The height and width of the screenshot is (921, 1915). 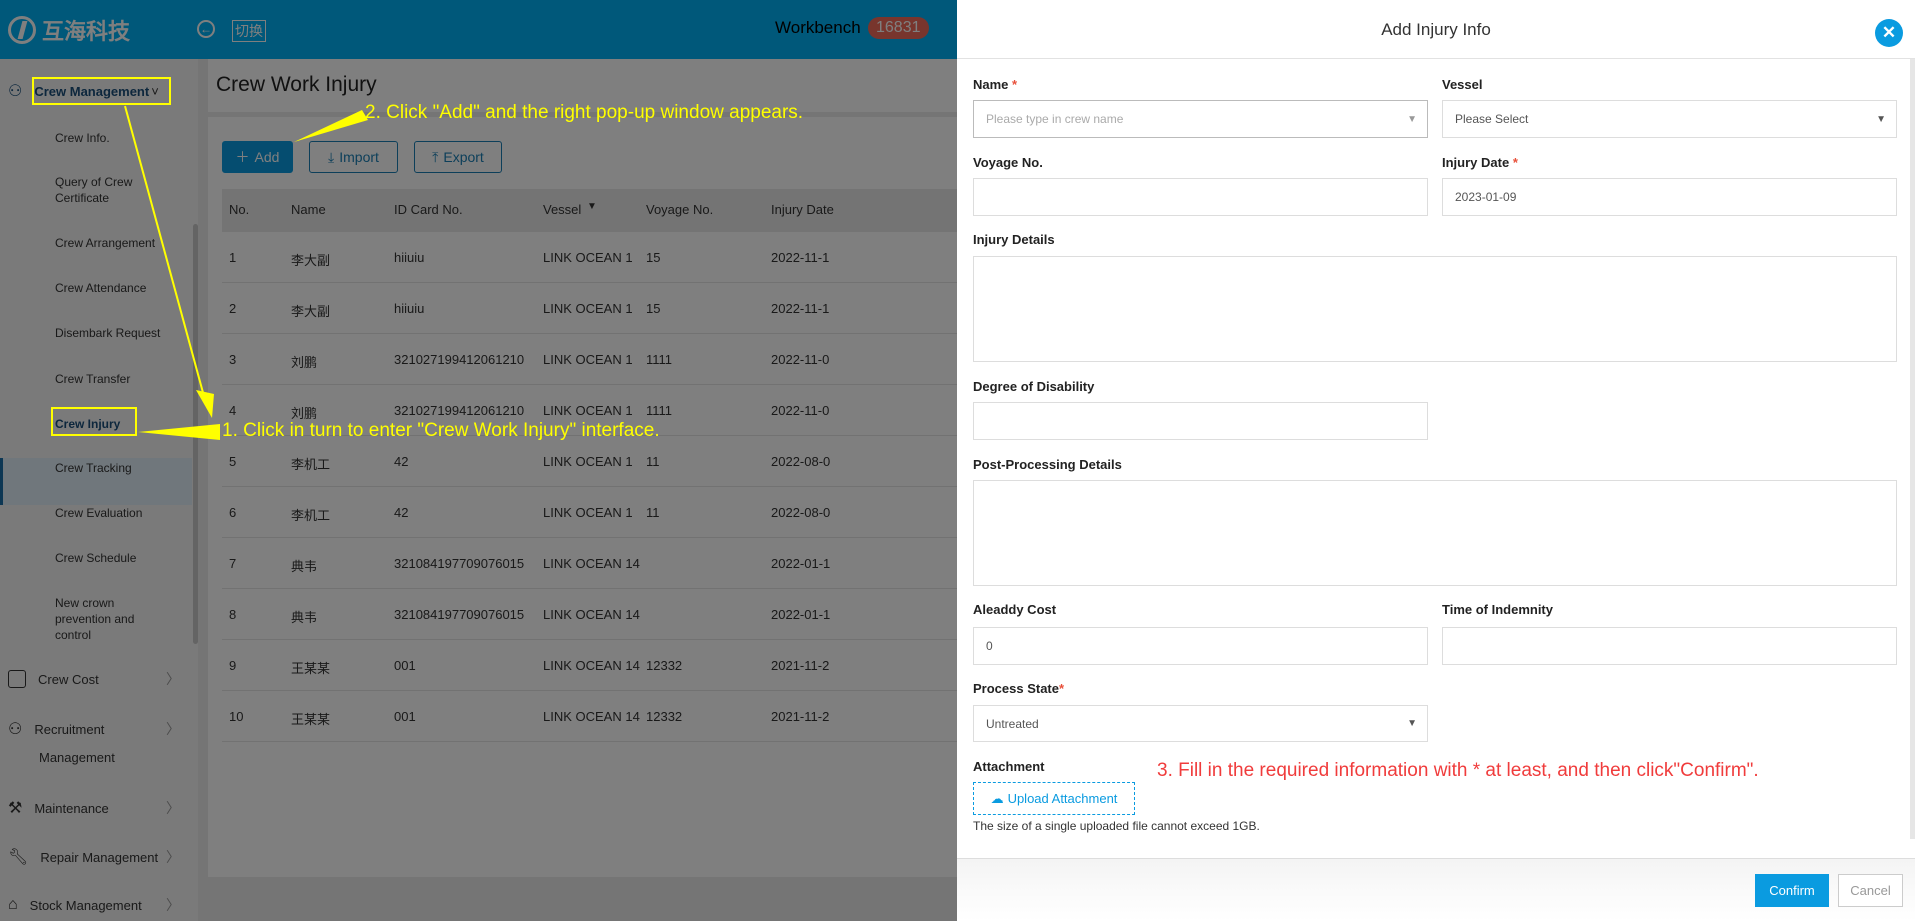 I want to click on arrow-menu-to-injury, so click(x=165, y=253).